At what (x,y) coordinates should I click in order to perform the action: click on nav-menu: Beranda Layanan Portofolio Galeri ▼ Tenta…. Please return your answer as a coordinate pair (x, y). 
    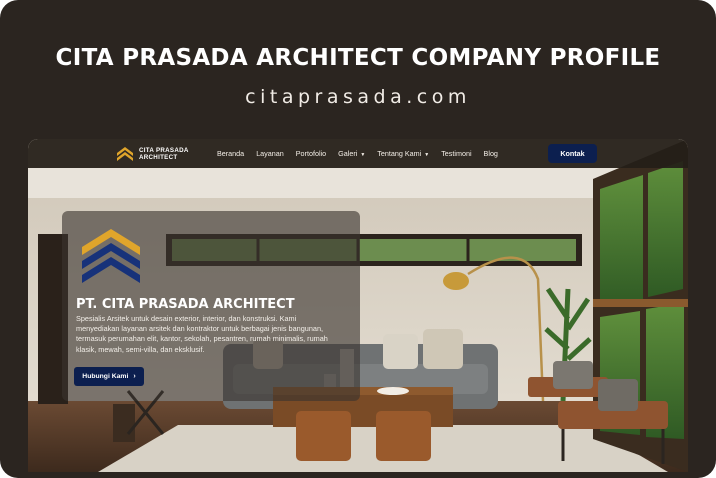
    Looking at the image, I should click on (357, 153).